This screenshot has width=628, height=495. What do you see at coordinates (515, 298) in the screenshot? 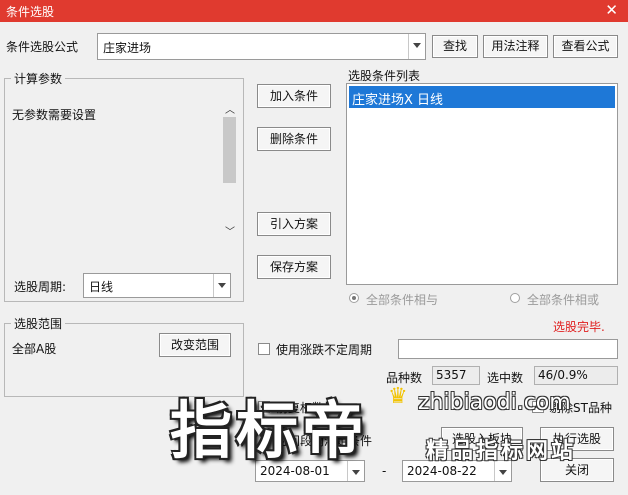
I see `radio-or` at bounding box center [515, 298].